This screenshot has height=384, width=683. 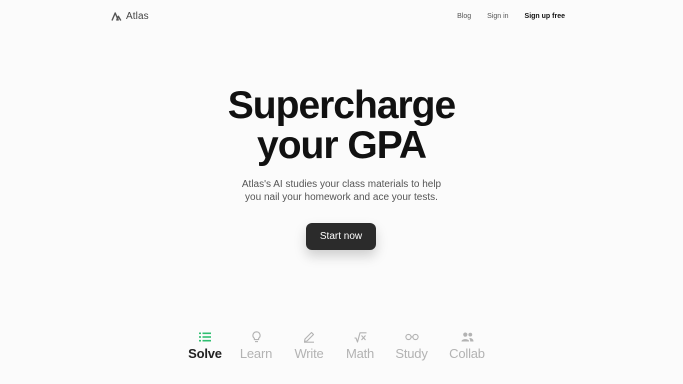 I want to click on tab-learn: Learn, so click(x=256, y=345).